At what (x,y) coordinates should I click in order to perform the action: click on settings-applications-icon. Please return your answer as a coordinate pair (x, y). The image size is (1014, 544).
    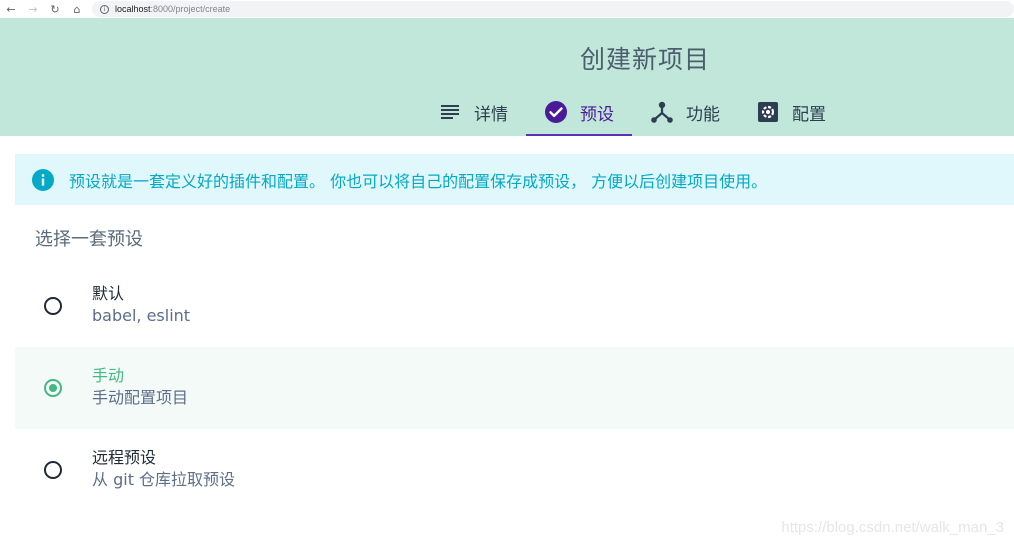
    Looking at the image, I should click on (768, 112).